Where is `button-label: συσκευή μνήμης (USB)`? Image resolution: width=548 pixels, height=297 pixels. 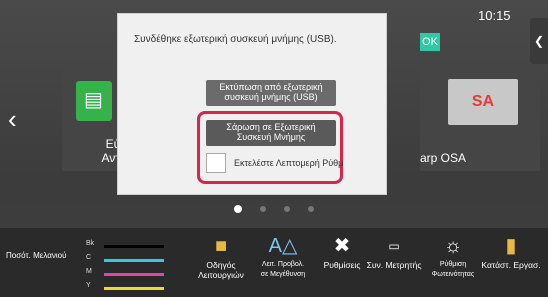 button-label: συσκευή μνήμης (USB) is located at coordinates (271, 97).